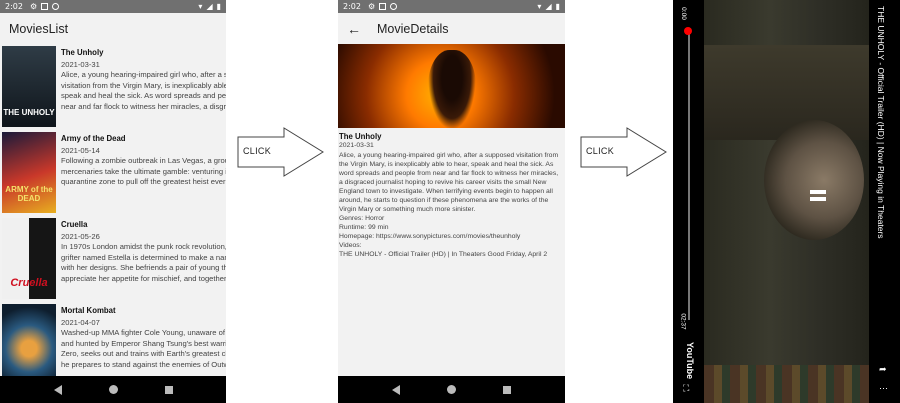 The width and height of the screenshot is (900, 403). I want to click on more-options-icon: ⋯, so click(883, 388).